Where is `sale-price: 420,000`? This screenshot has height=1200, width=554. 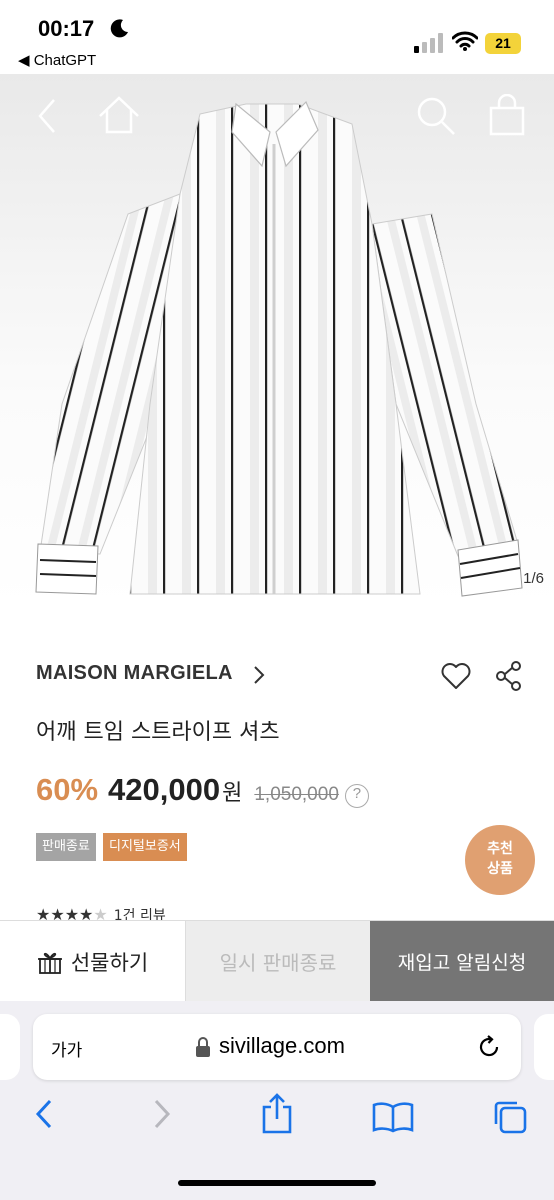 sale-price: 420,000 is located at coordinates (164, 789).